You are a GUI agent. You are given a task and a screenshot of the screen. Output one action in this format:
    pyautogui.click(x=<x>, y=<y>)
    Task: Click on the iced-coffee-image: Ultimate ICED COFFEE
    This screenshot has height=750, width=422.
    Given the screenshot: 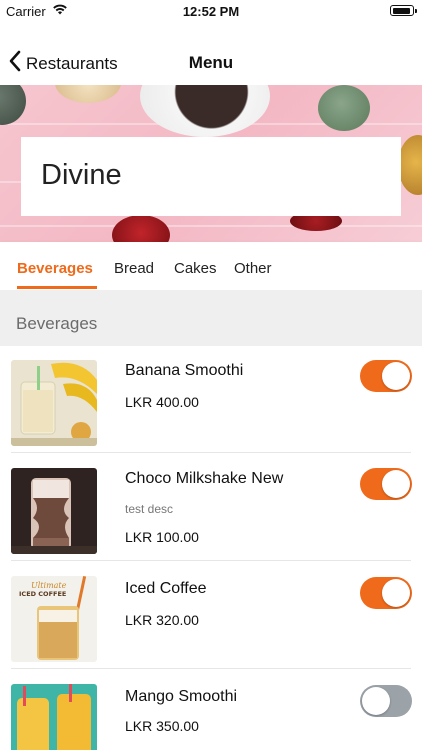 What is the action you would take?
    pyautogui.click(x=54, y=619)
    